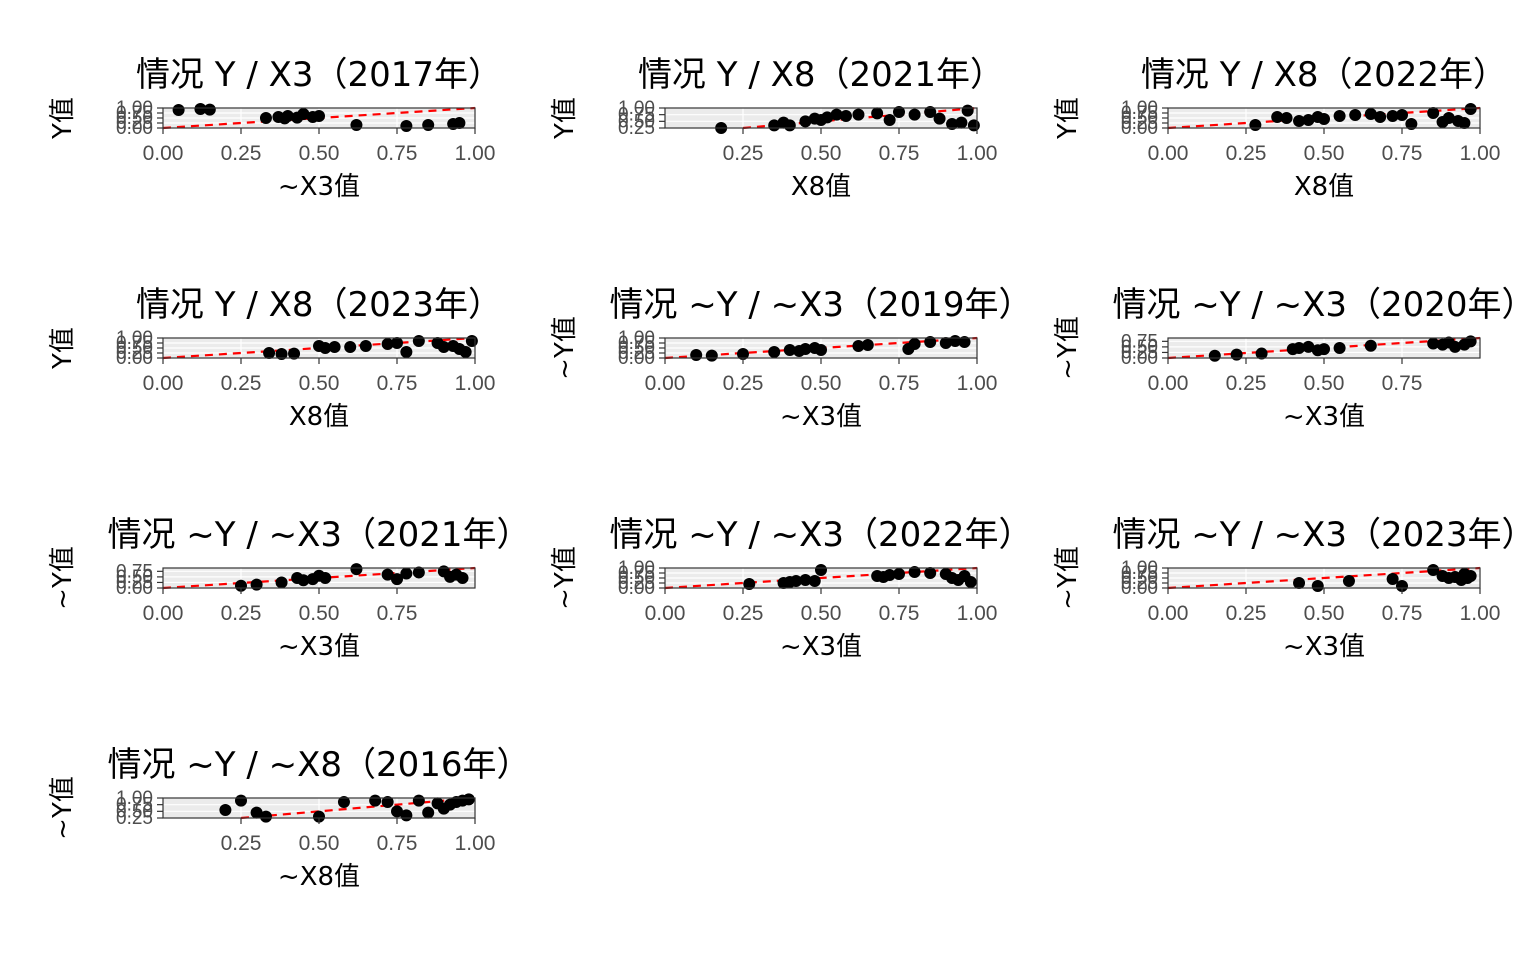 The image size is (1540, 956). Describe the element at coordinates (318, 535) in the screenshot. I see `chart-title: 情况 ~Y / ~X3（2021年）` at that location.